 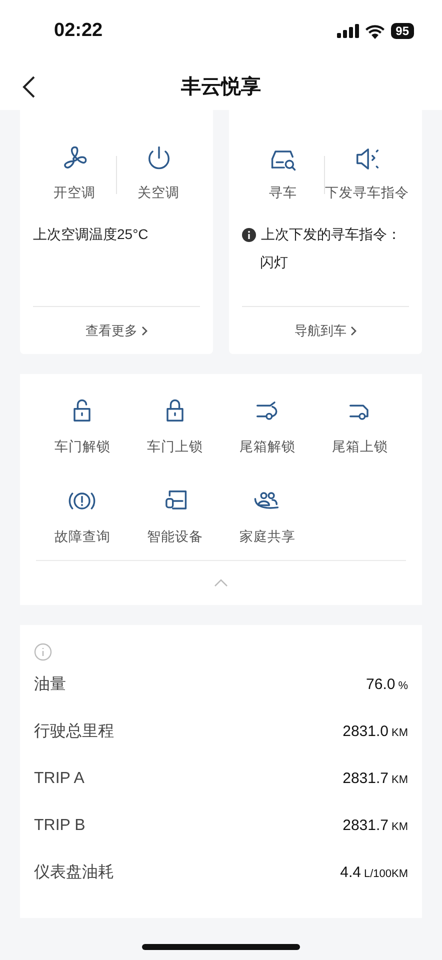 I want to click on stat-label: 仪表盘油耗, so click(x=74, y=872).